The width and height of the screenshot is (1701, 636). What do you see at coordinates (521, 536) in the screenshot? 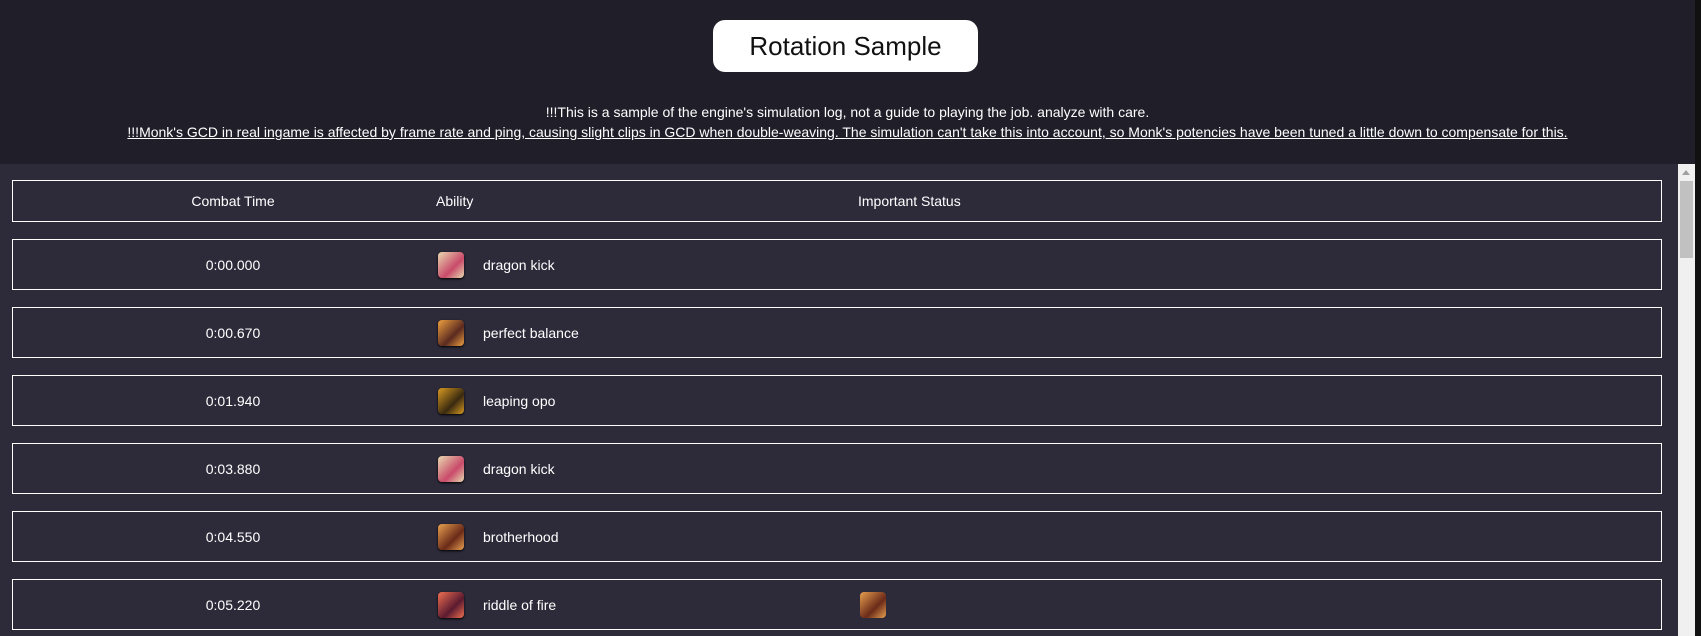
I see `ability-name: brotherhood` at bounding box center [521, 536].